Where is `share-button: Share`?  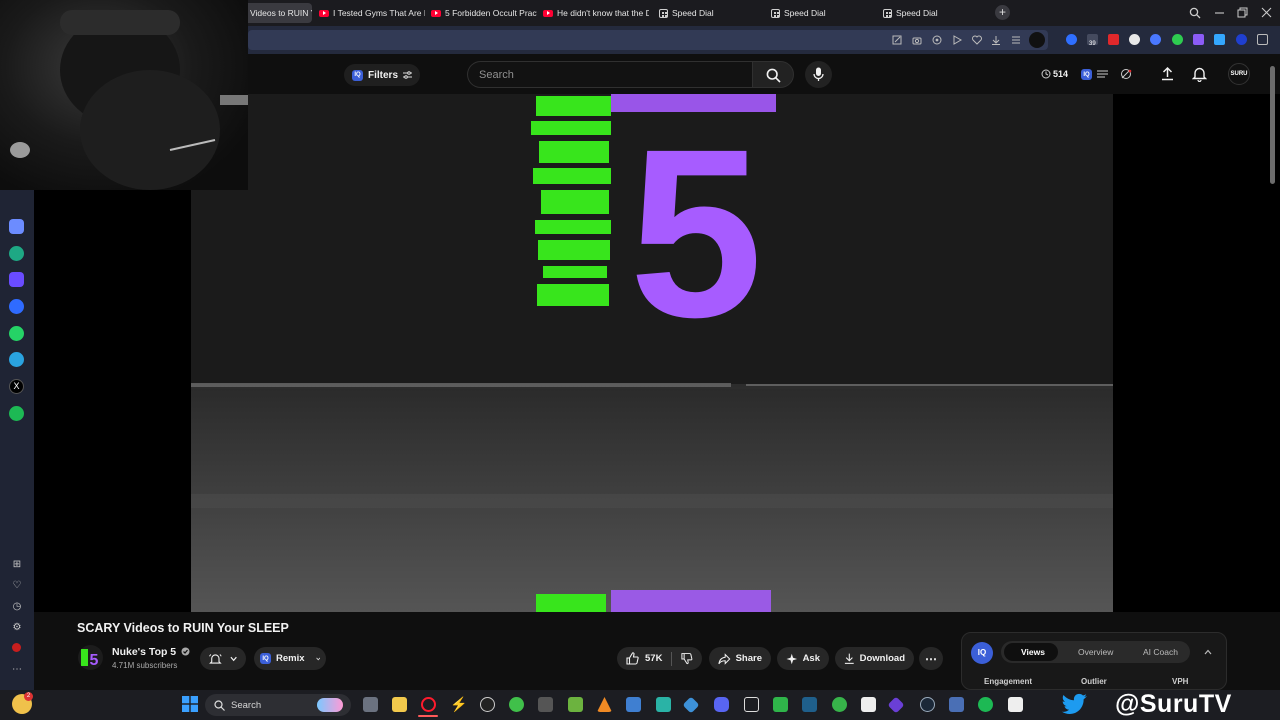
share-button: Share is located at coordinates (740, 658).